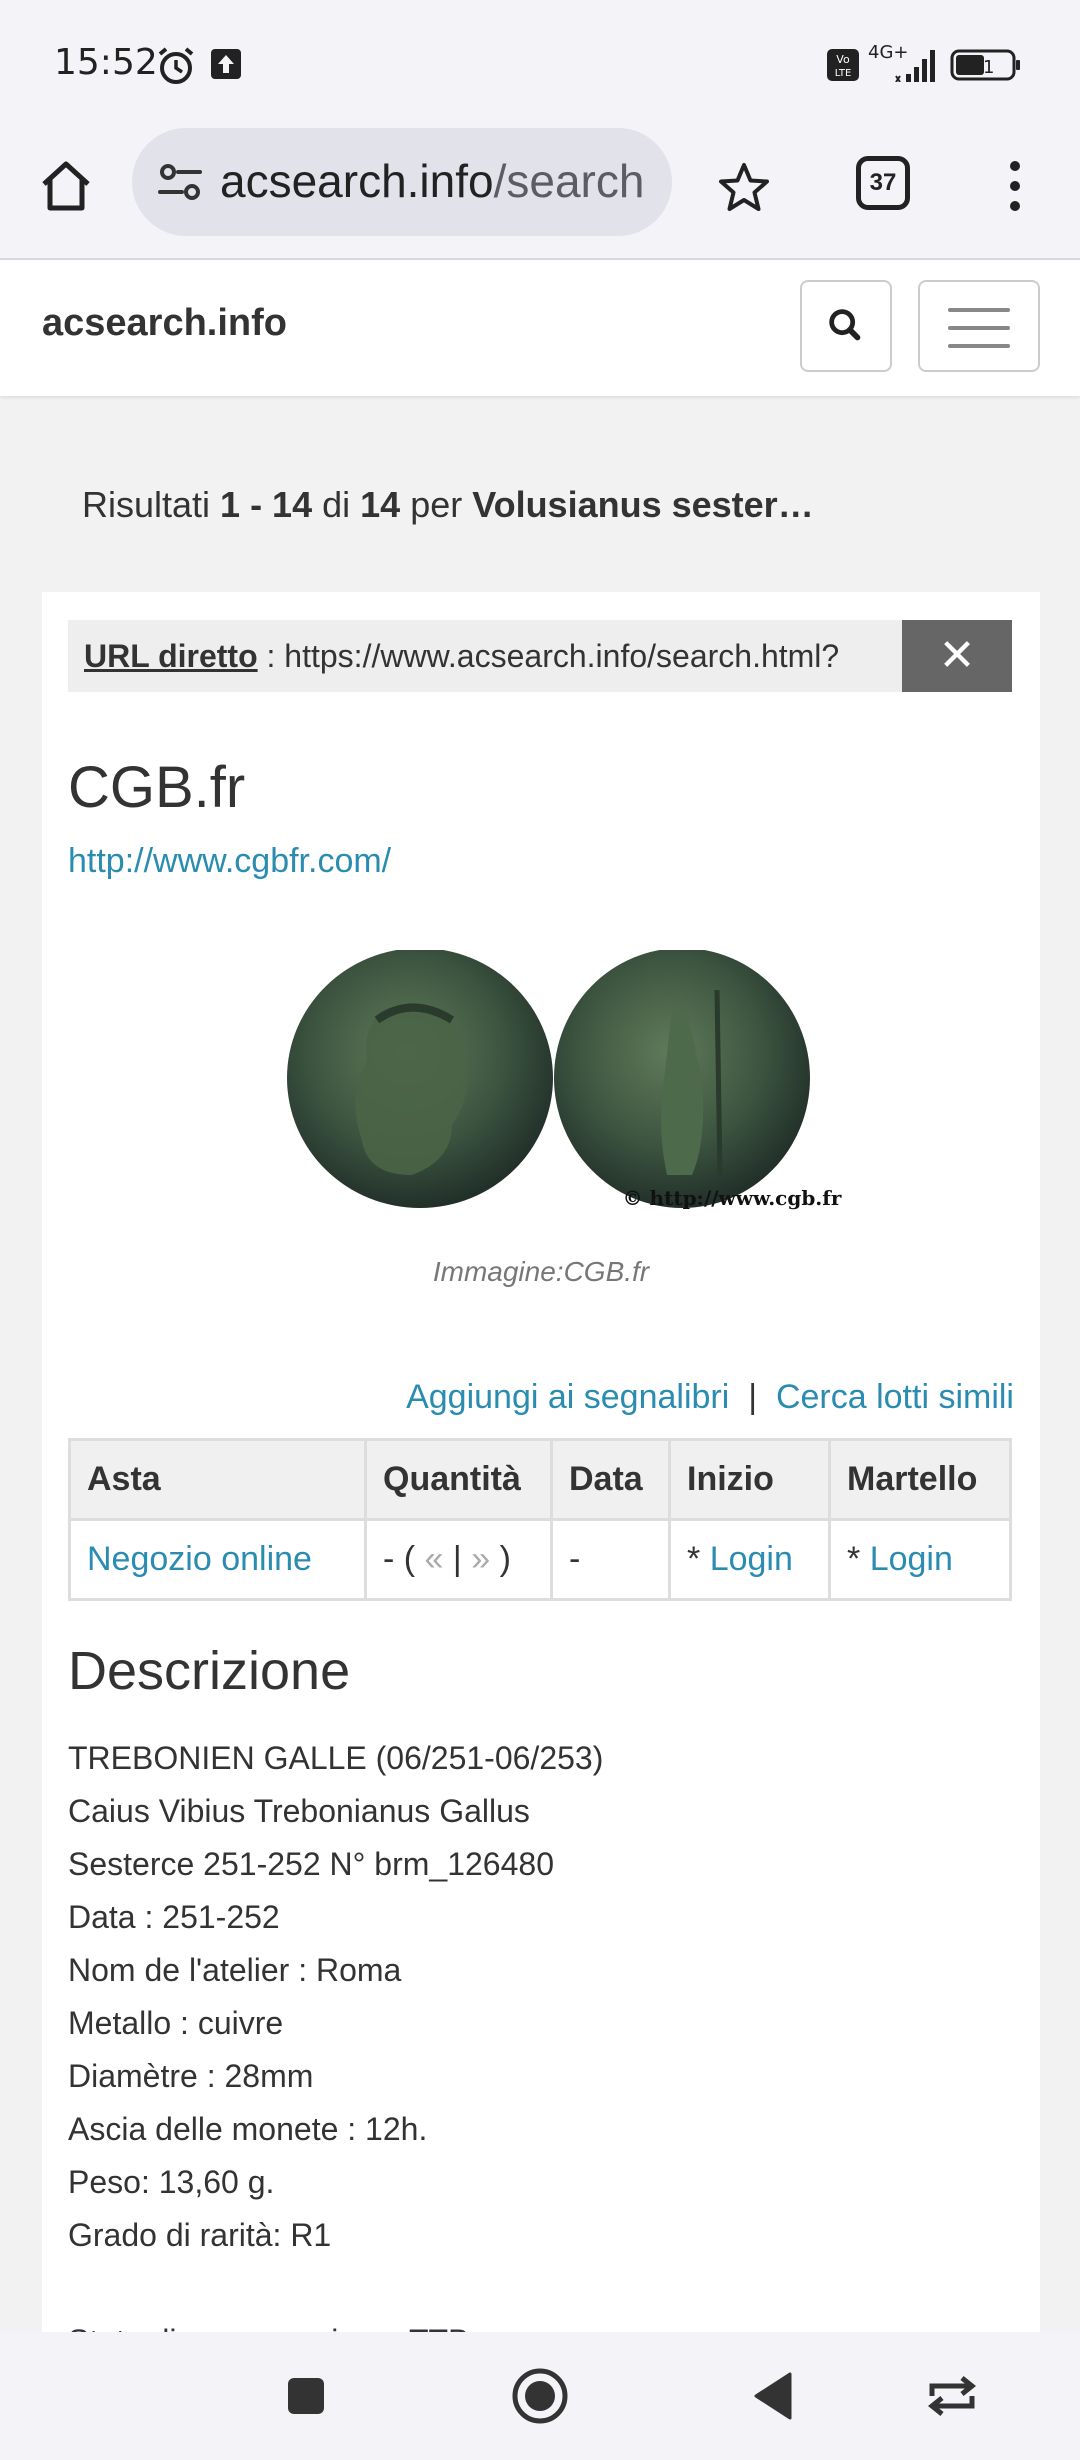  What do you see at coordinates (895, 1397) in the screenshot?
I see `similar-lots-link: Cerca lotti simili` at bounding box center [895, 1397].